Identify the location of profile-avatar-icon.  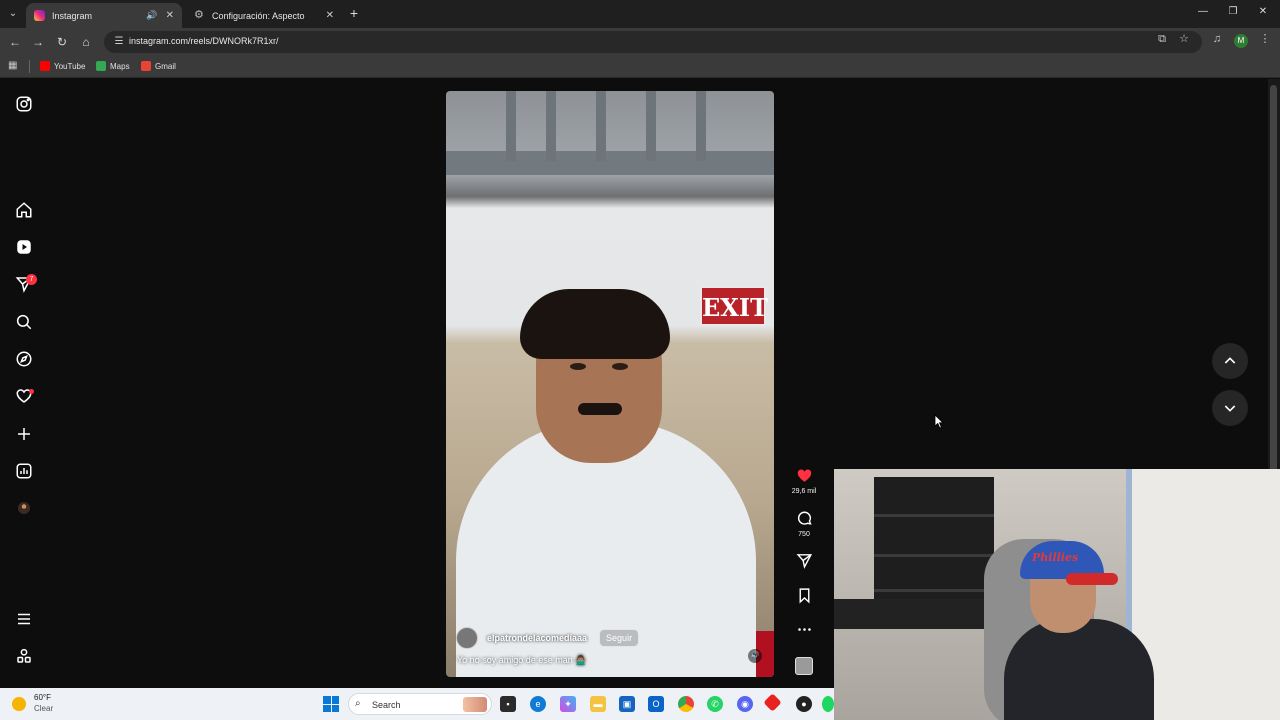
(24, 508).